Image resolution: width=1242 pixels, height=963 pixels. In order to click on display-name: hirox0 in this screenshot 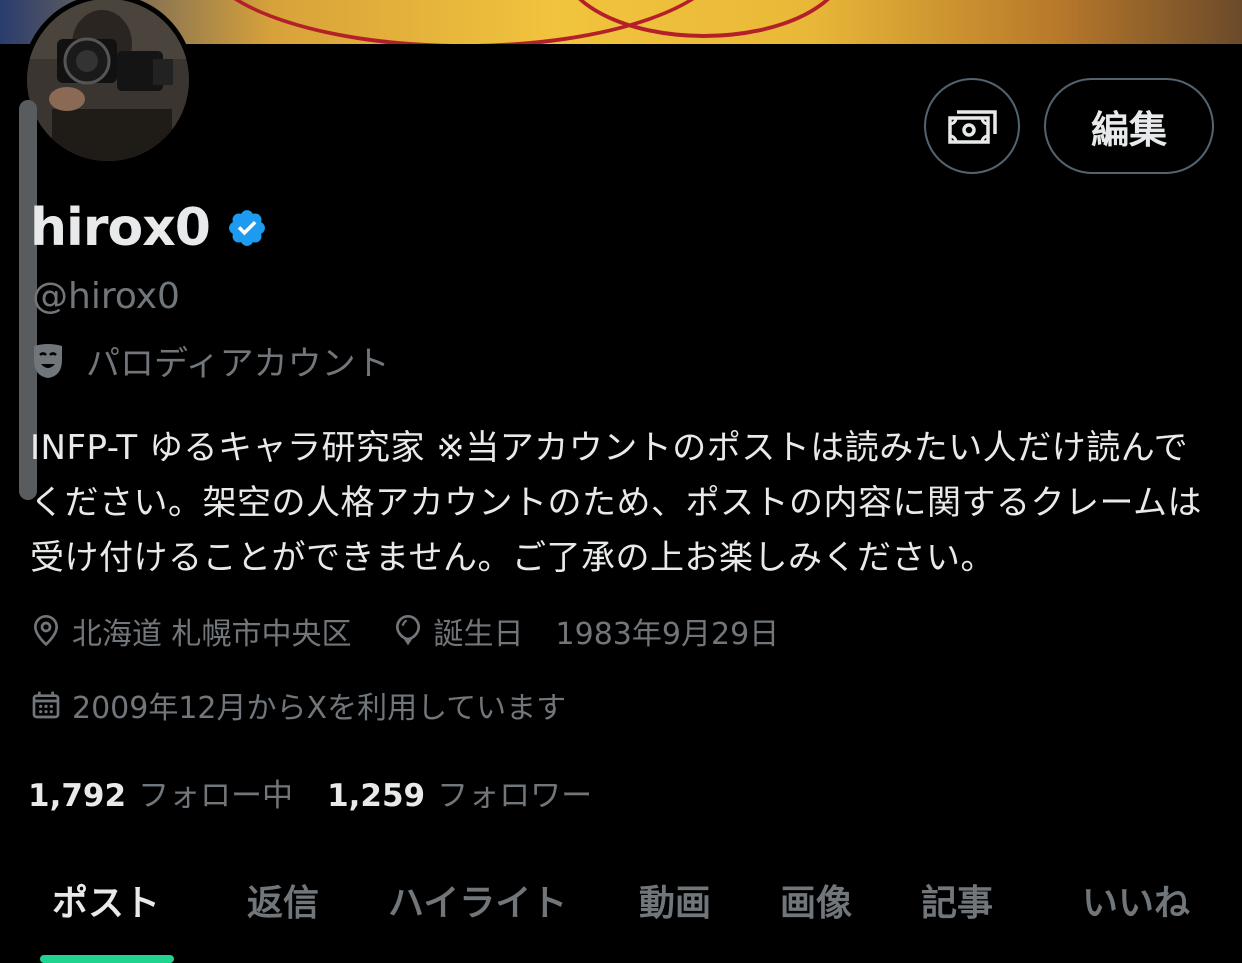, I will do `click(120, 228)`.